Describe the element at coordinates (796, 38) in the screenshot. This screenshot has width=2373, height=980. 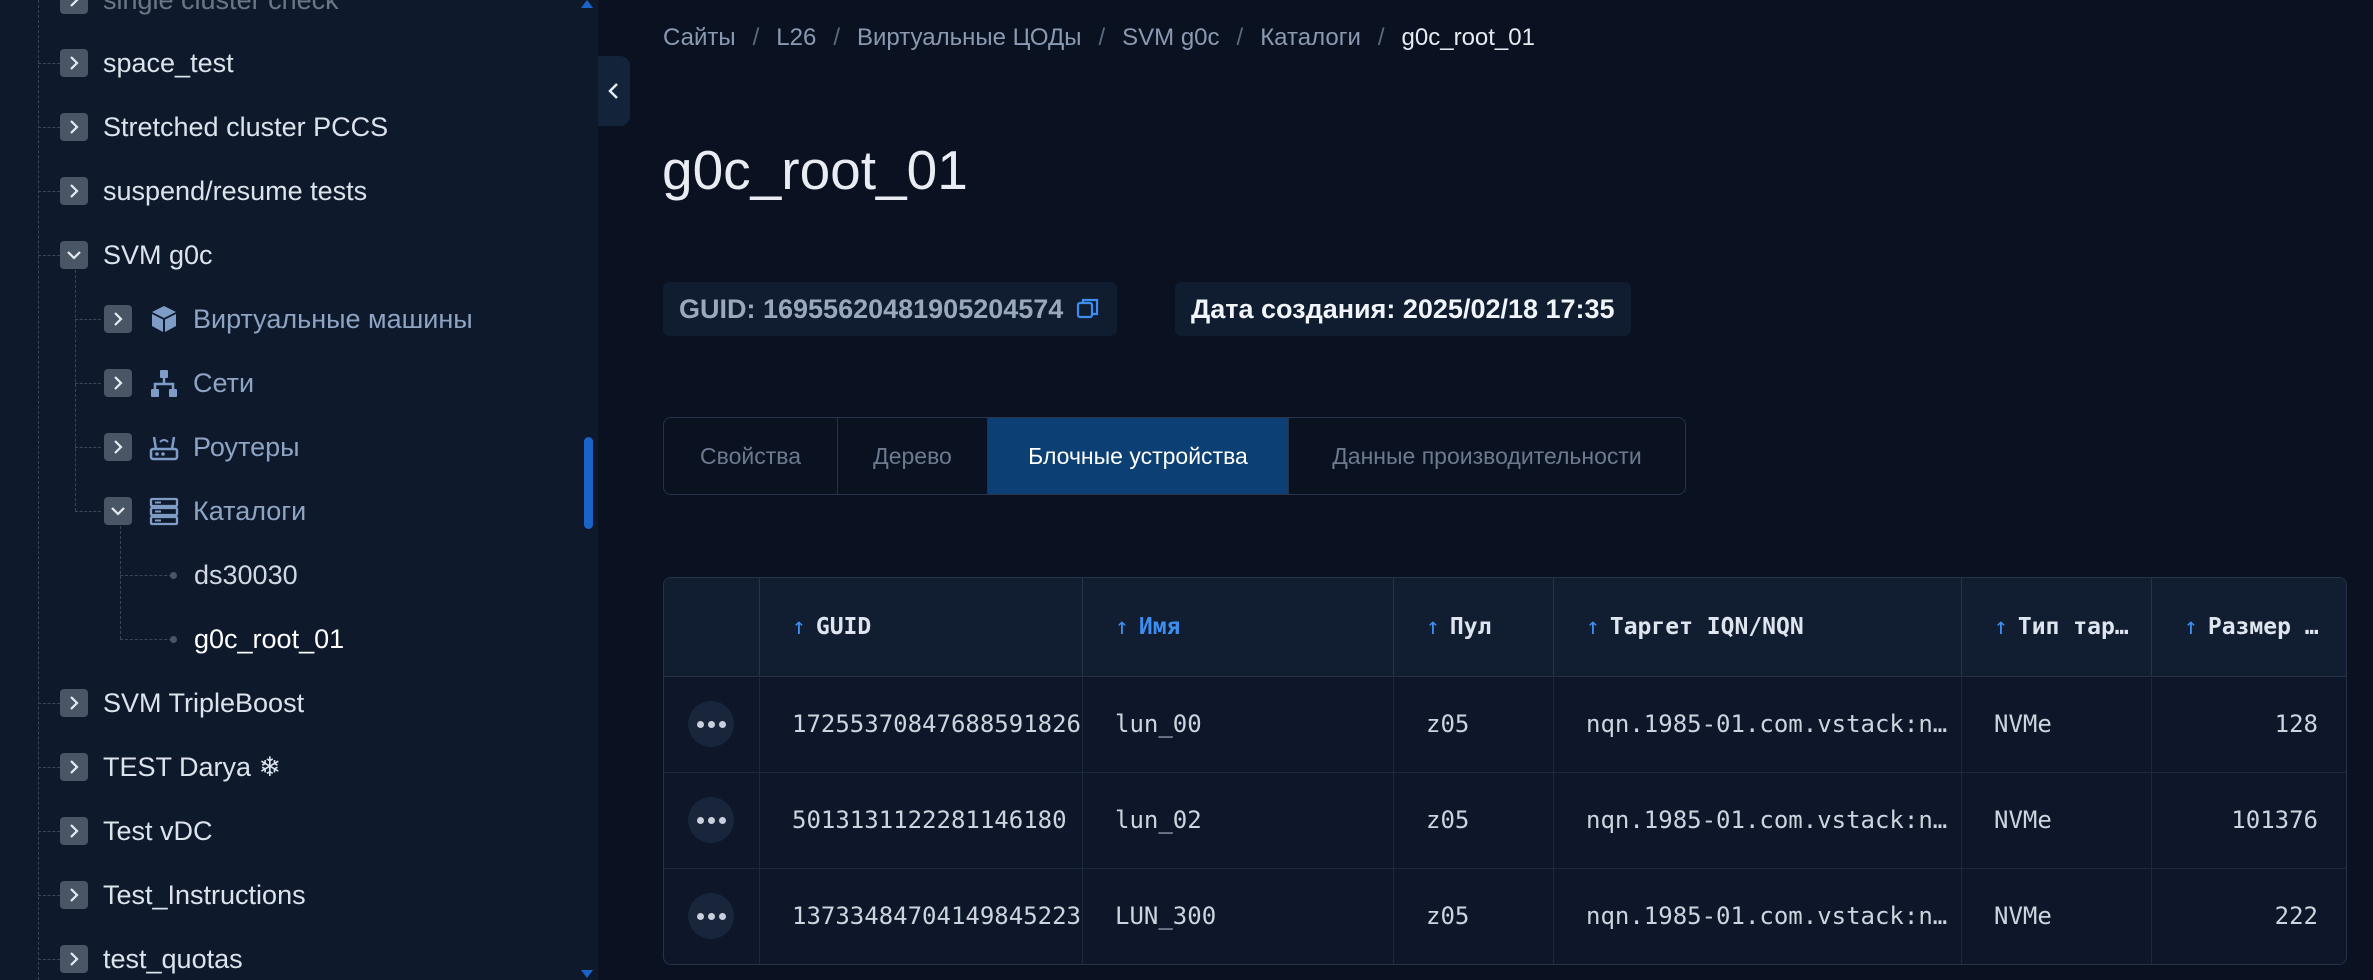
I see `breadcrumb-item-l26: L26` at that location.